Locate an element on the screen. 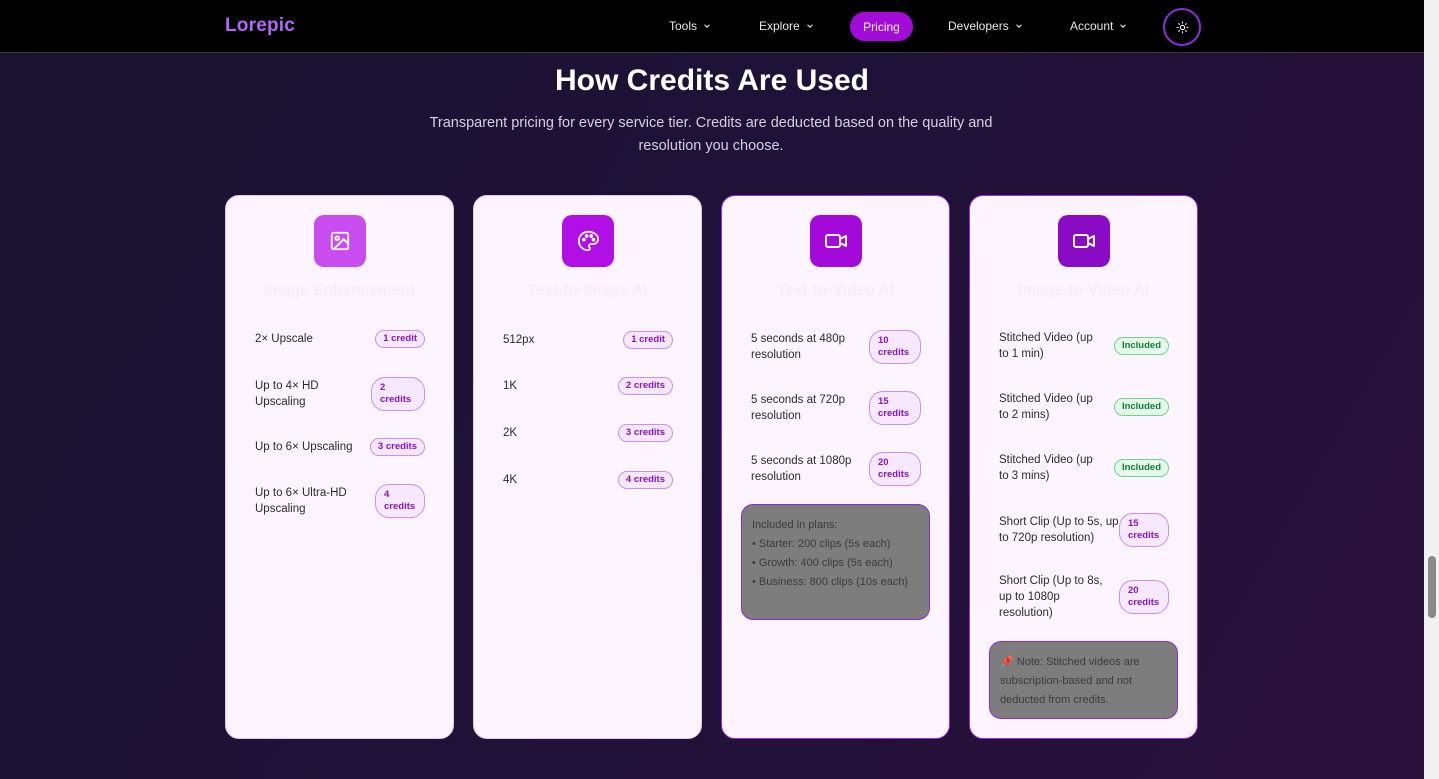 The height and width of the screenshot is (779, 1439). sun-icon is located at coordinates (1182, 27).